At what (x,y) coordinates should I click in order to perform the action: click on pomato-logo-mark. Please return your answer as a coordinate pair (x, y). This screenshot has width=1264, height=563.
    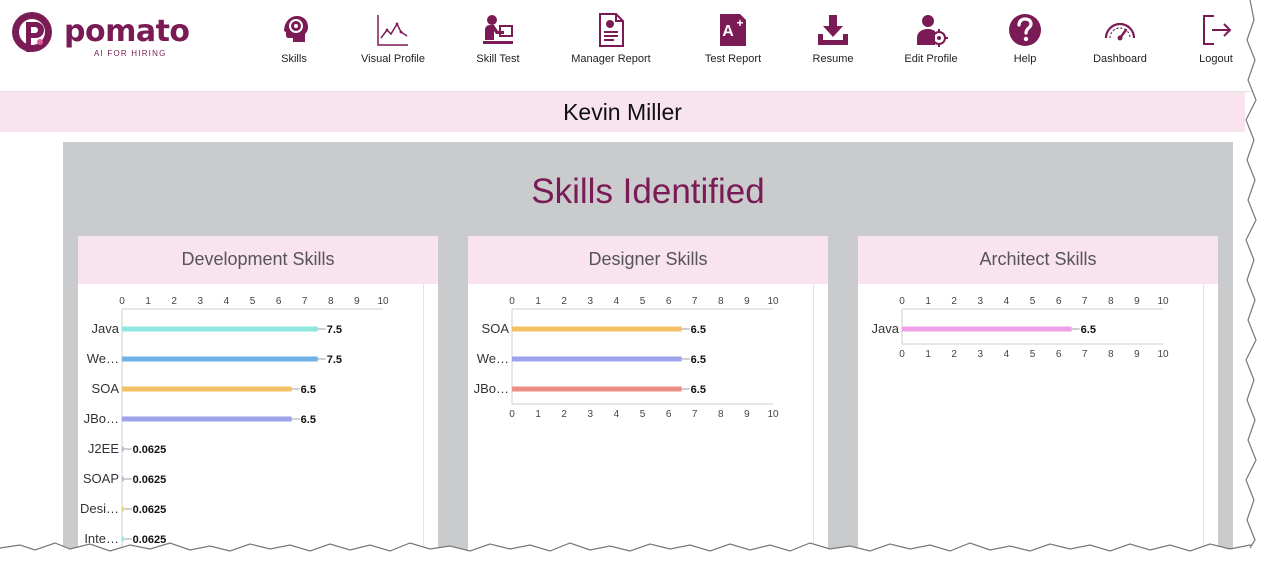
    Looking at the image, I should click on (32, 32).